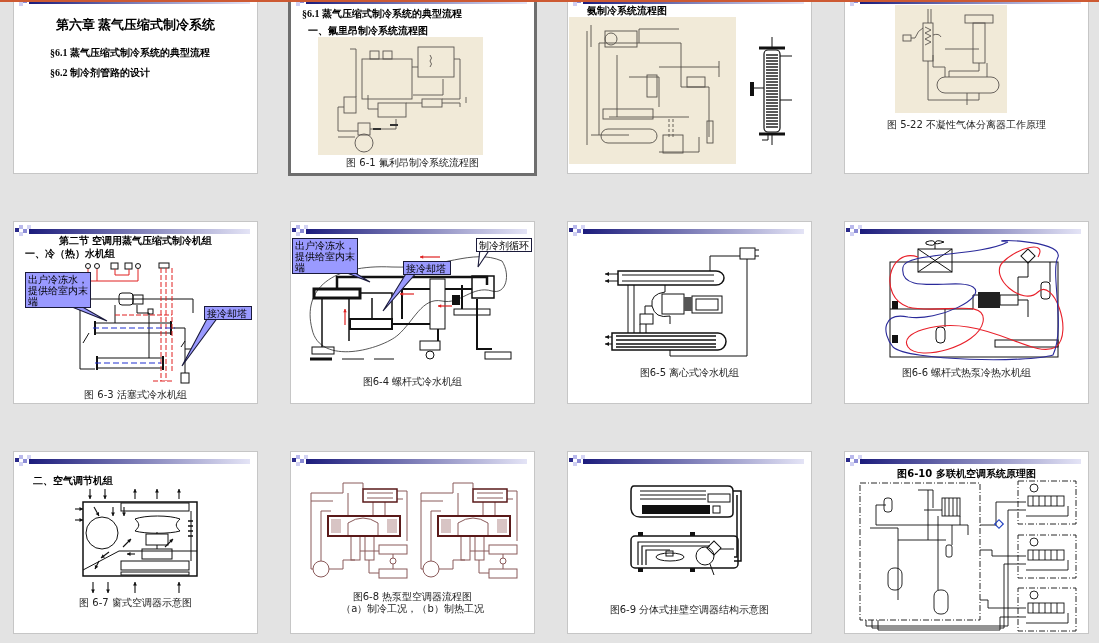  What do you see at coordinates (382, 14) in the screenshot?
I see `slide-title: §6.1 蒸气压缩式制冷系统的典型流程` at bounding box center [382, 14].